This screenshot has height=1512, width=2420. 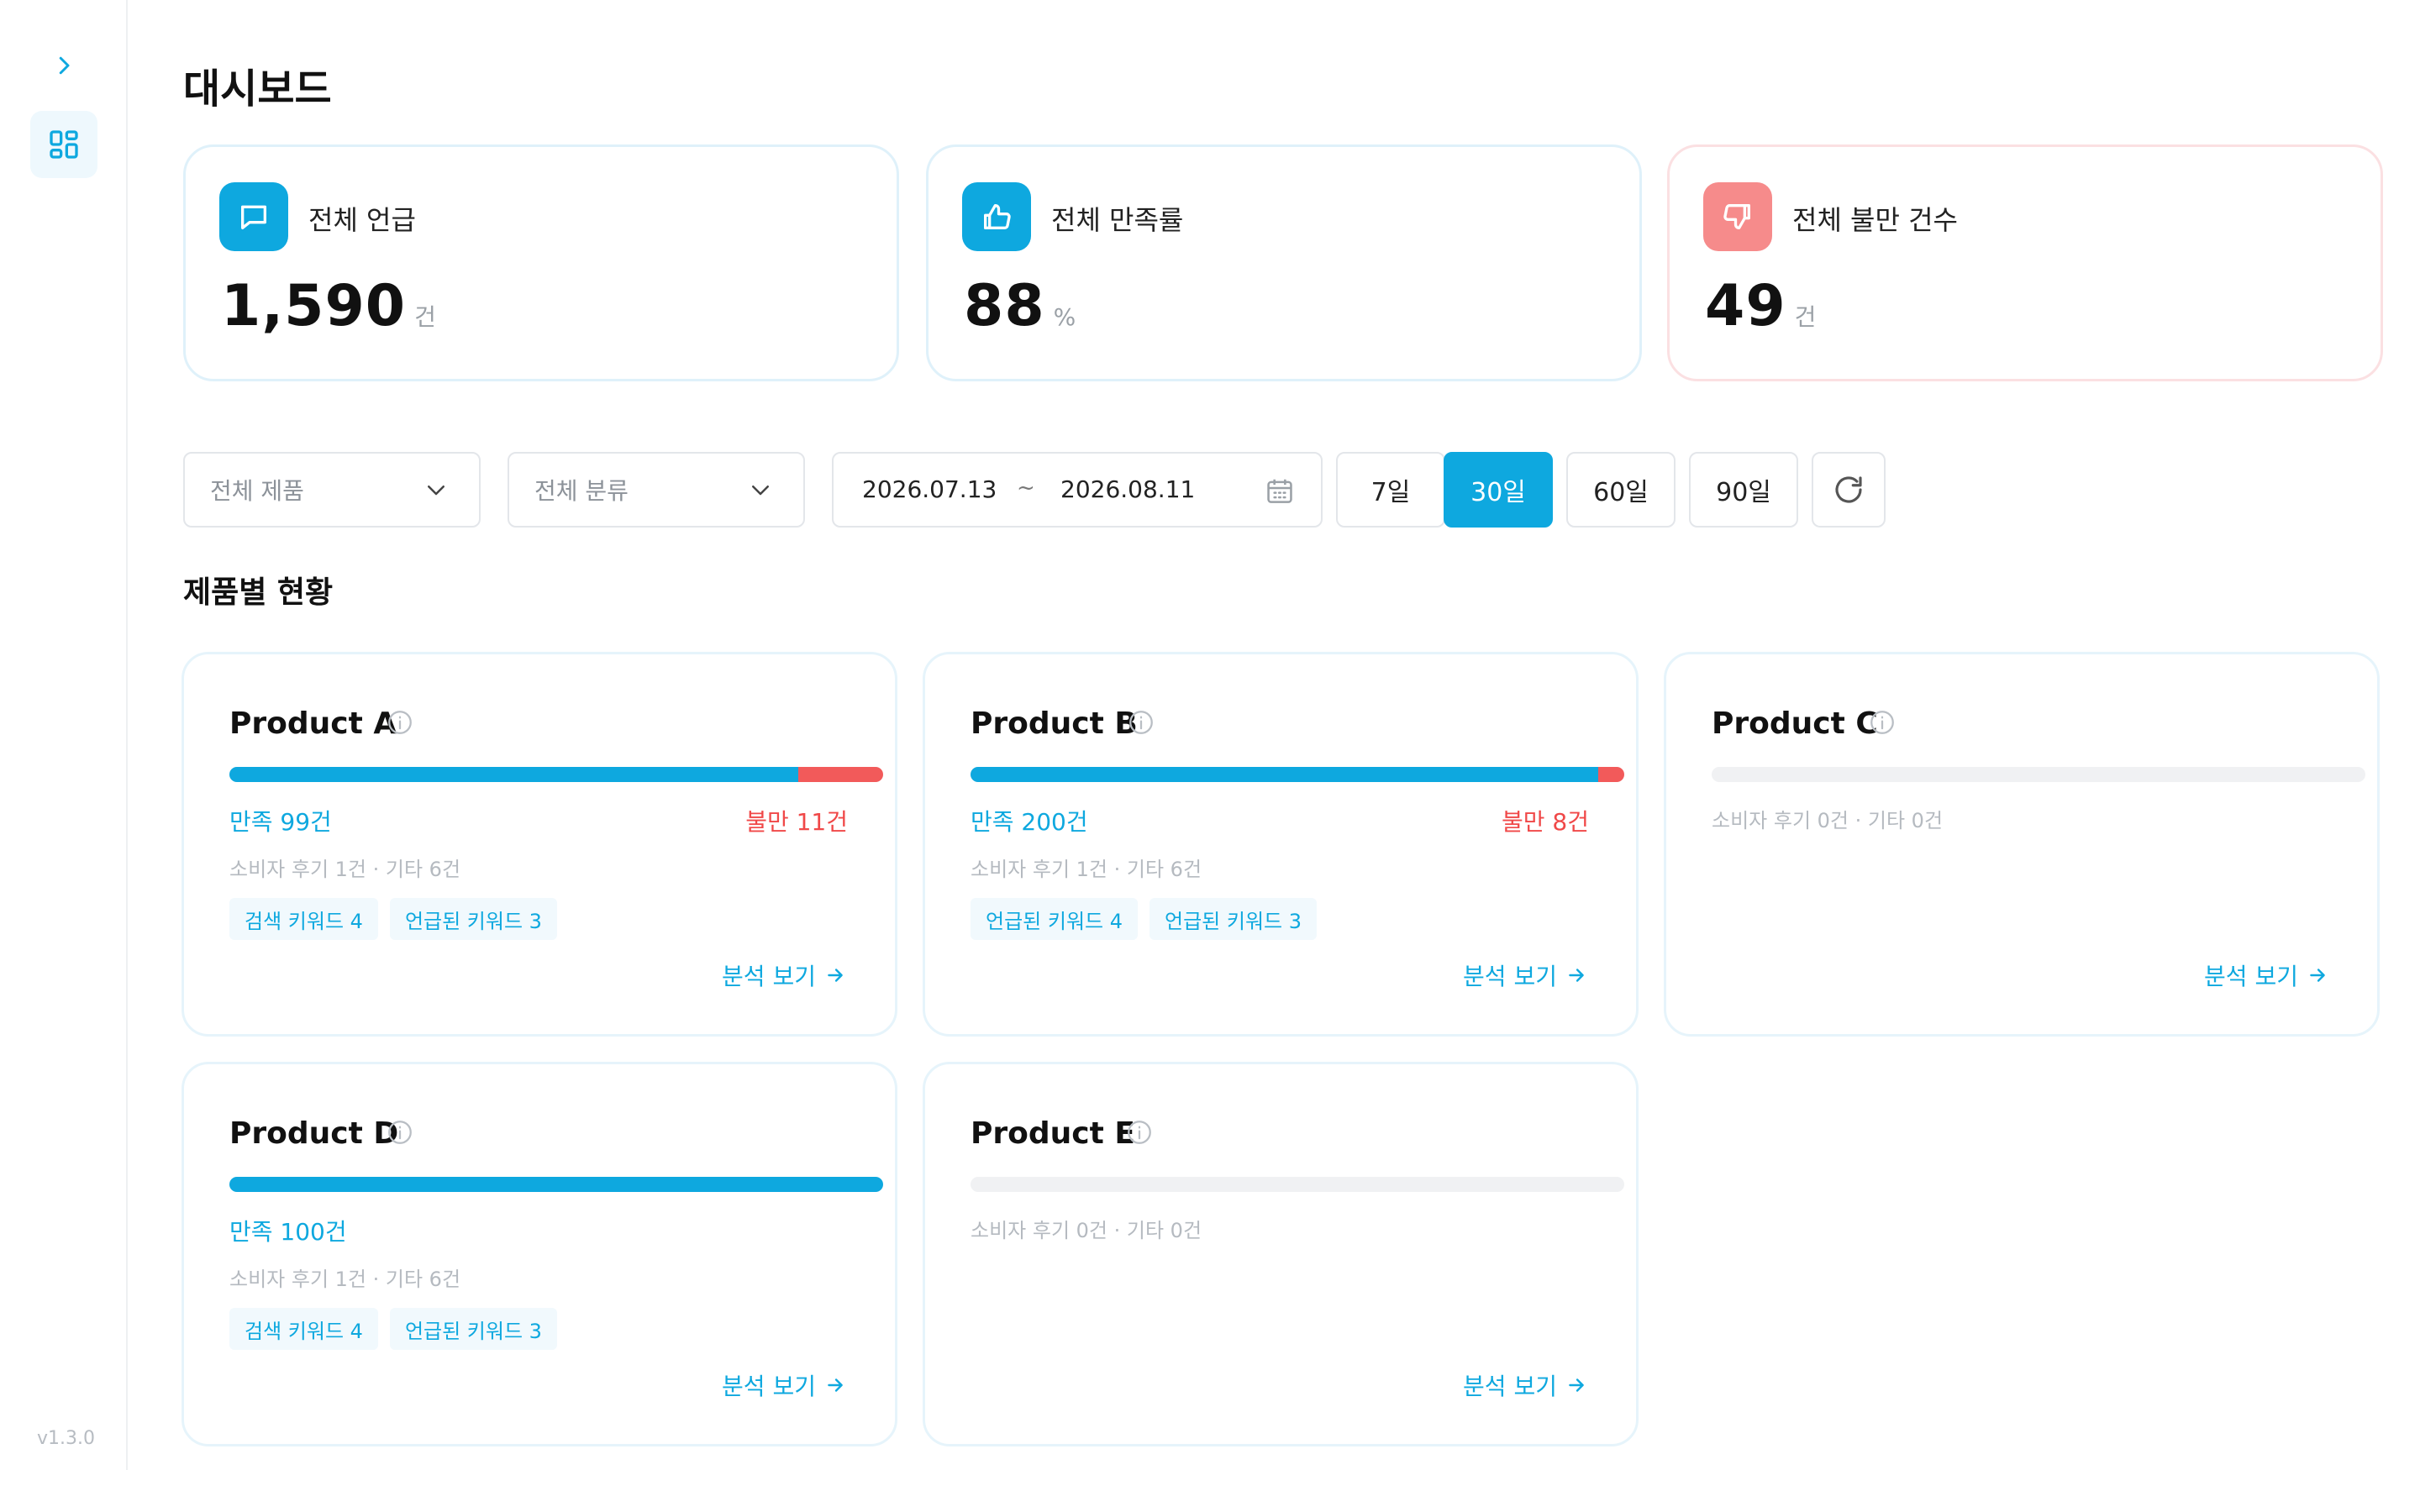 I want to click on section-title: 제품별 현황, so click(x=258, y=592).